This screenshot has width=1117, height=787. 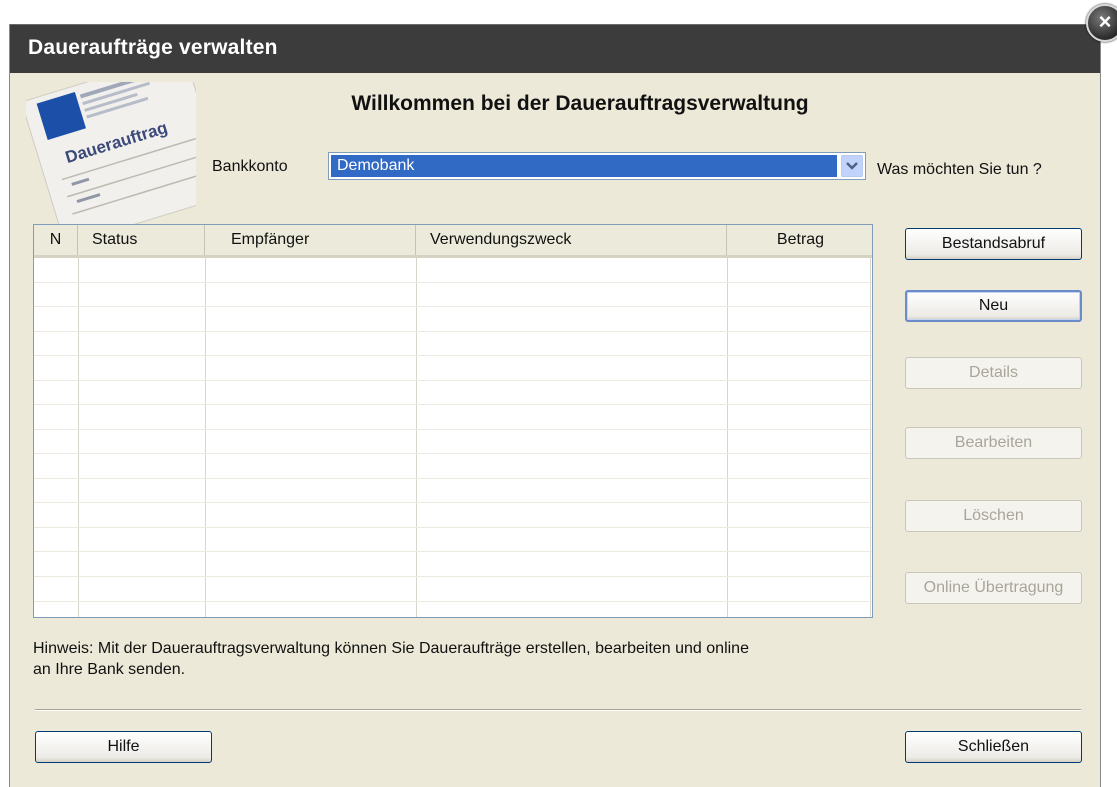 What do you see at coordinates (250, 166) in the screenshot?
I see `bank-account-label: Bankkonto` at bounding box center [250, 166].